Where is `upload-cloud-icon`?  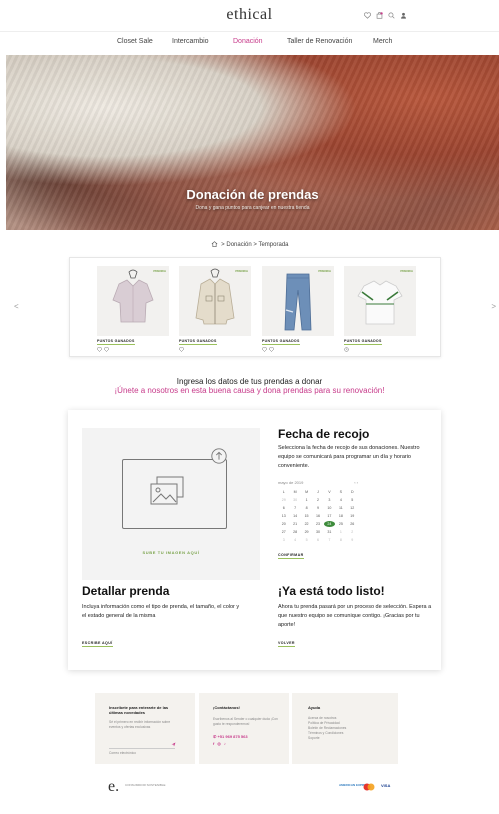 upload-cloud-icon is located at coordinates (219, 456).